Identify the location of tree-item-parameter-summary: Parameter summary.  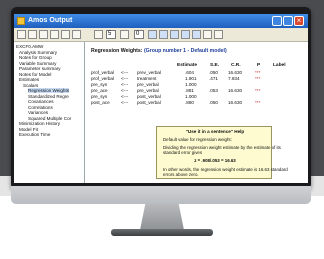
(40, 68).